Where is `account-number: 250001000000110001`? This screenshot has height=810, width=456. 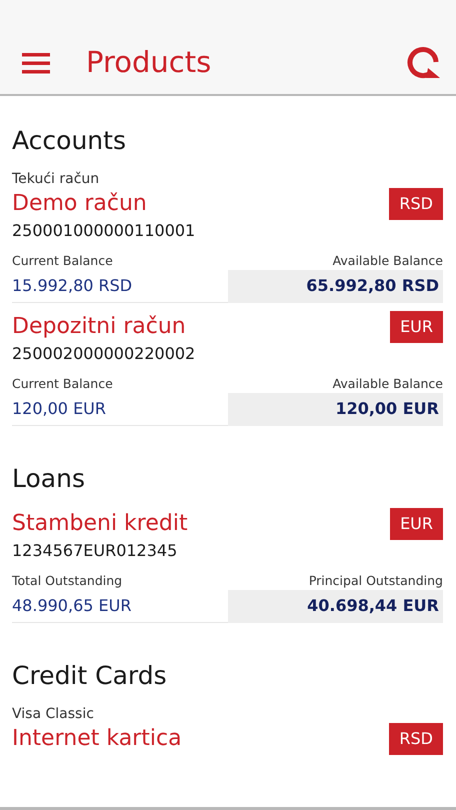 account-number: 250001000000110001 is located at coordinates (104, 231).